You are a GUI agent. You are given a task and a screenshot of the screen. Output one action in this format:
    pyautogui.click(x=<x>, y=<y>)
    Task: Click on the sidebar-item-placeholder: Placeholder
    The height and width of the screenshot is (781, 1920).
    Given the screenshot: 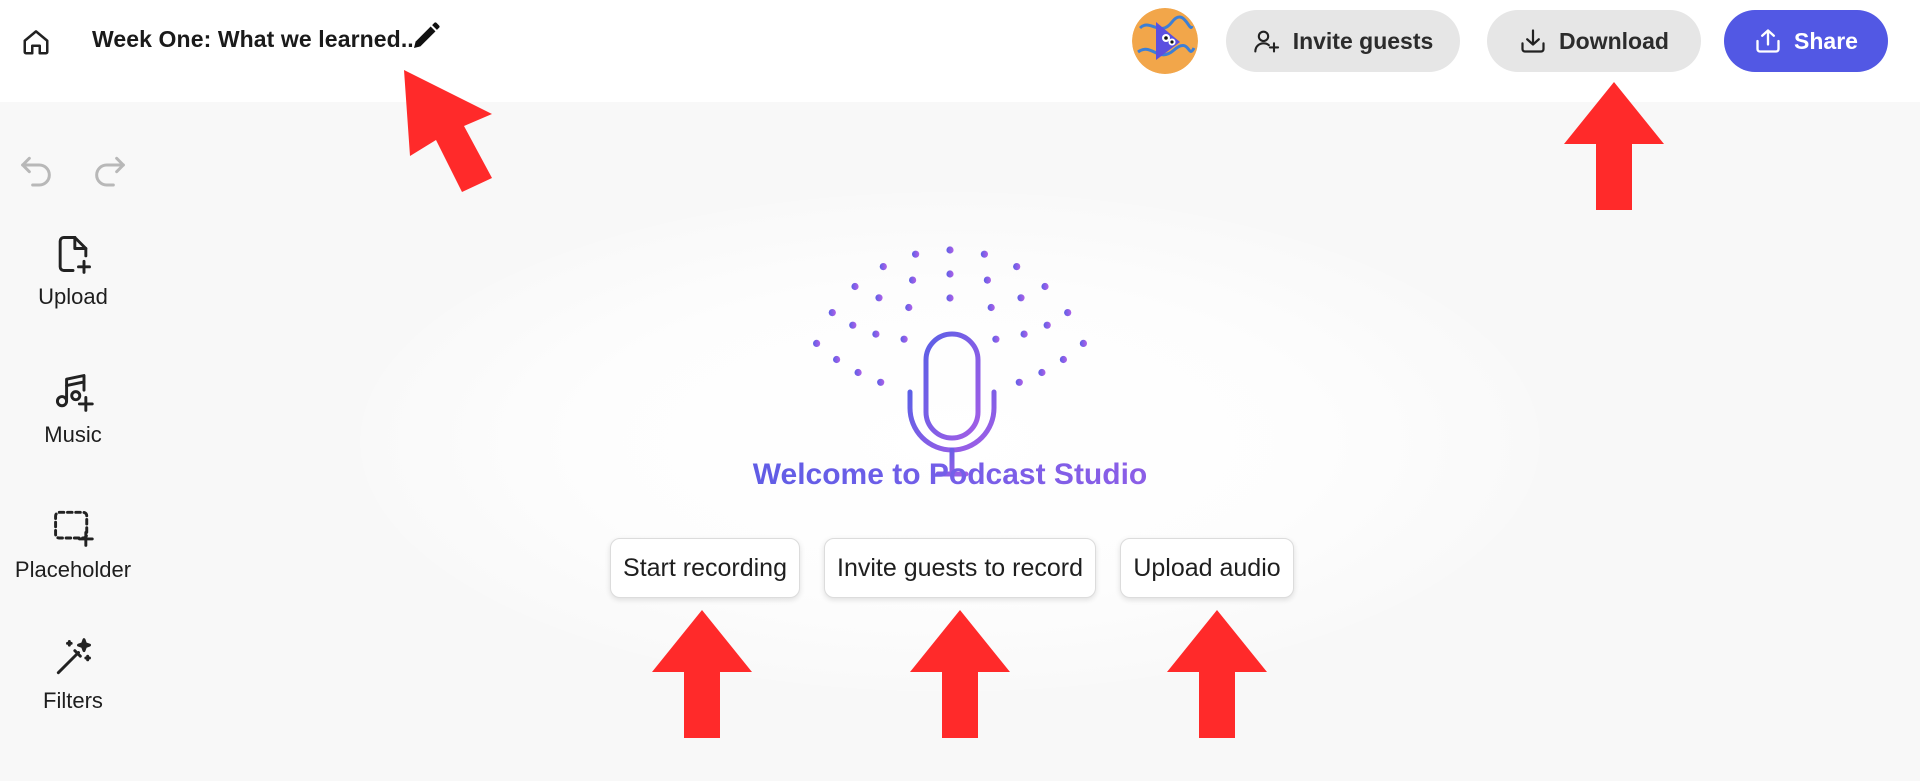 What is the action you would take?
    pyautogui.click(x=73, y=544)
    